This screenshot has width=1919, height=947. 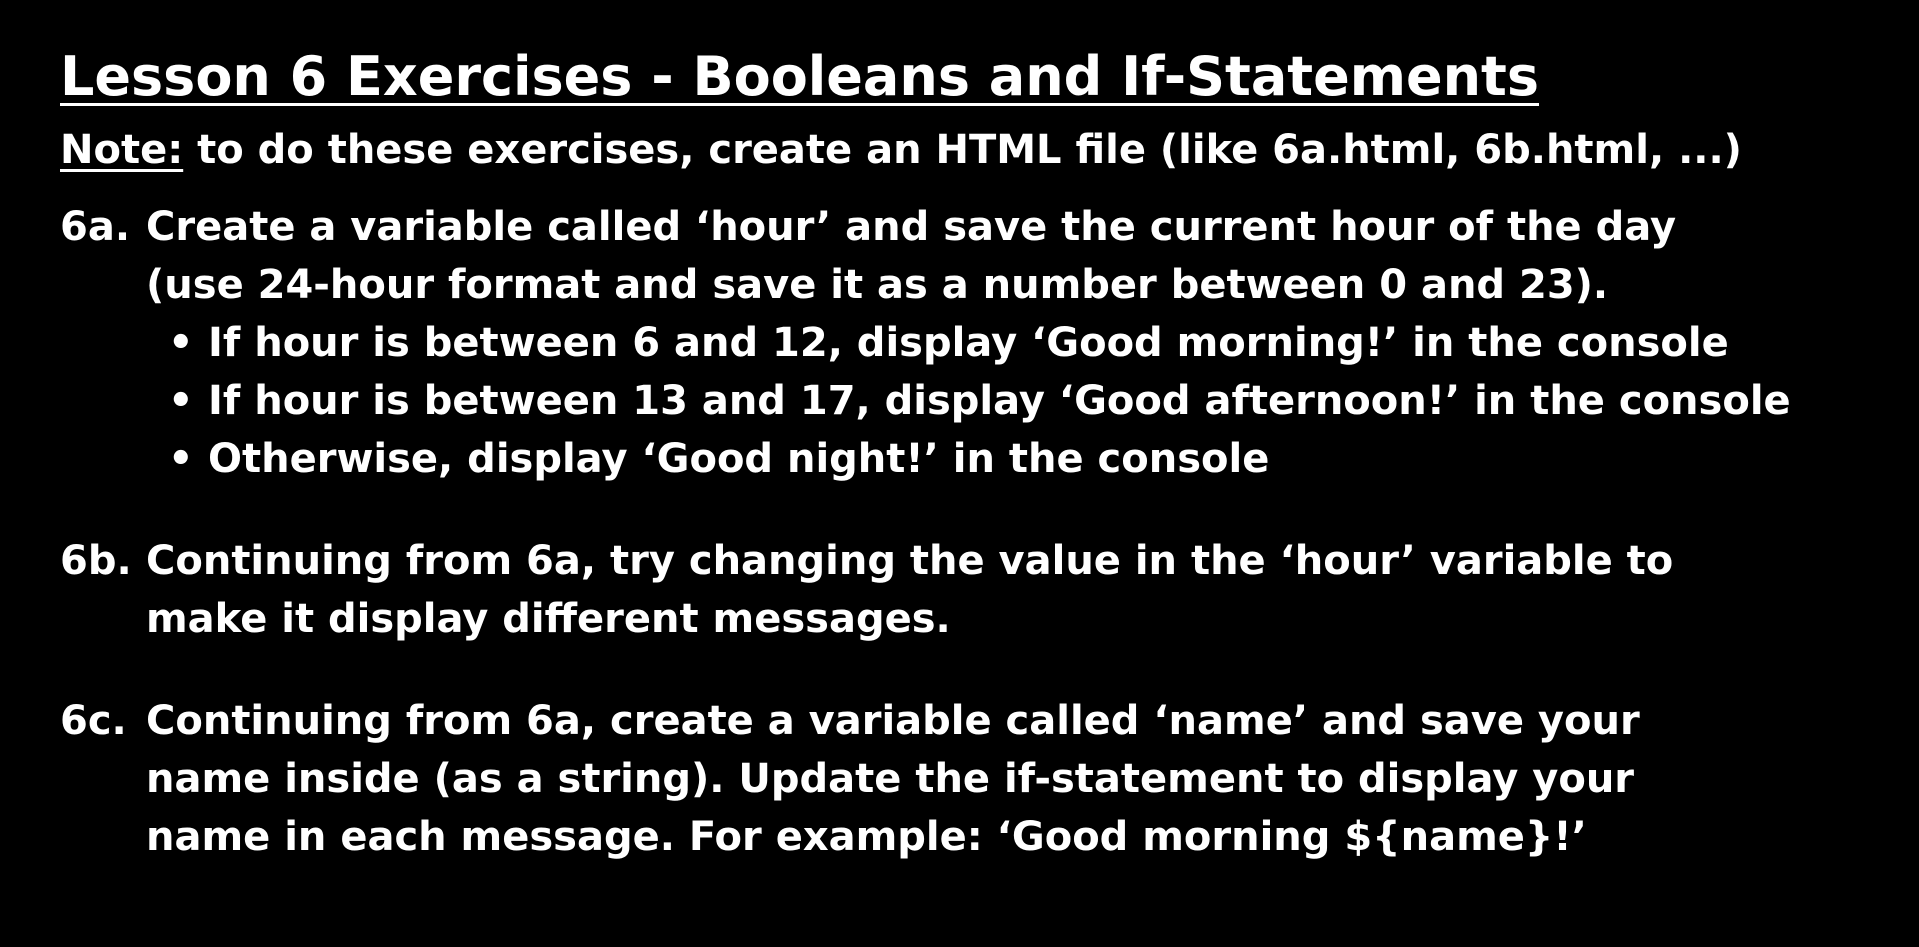 I want to click on exercise-number: 6c., so click(x=93, y=721).